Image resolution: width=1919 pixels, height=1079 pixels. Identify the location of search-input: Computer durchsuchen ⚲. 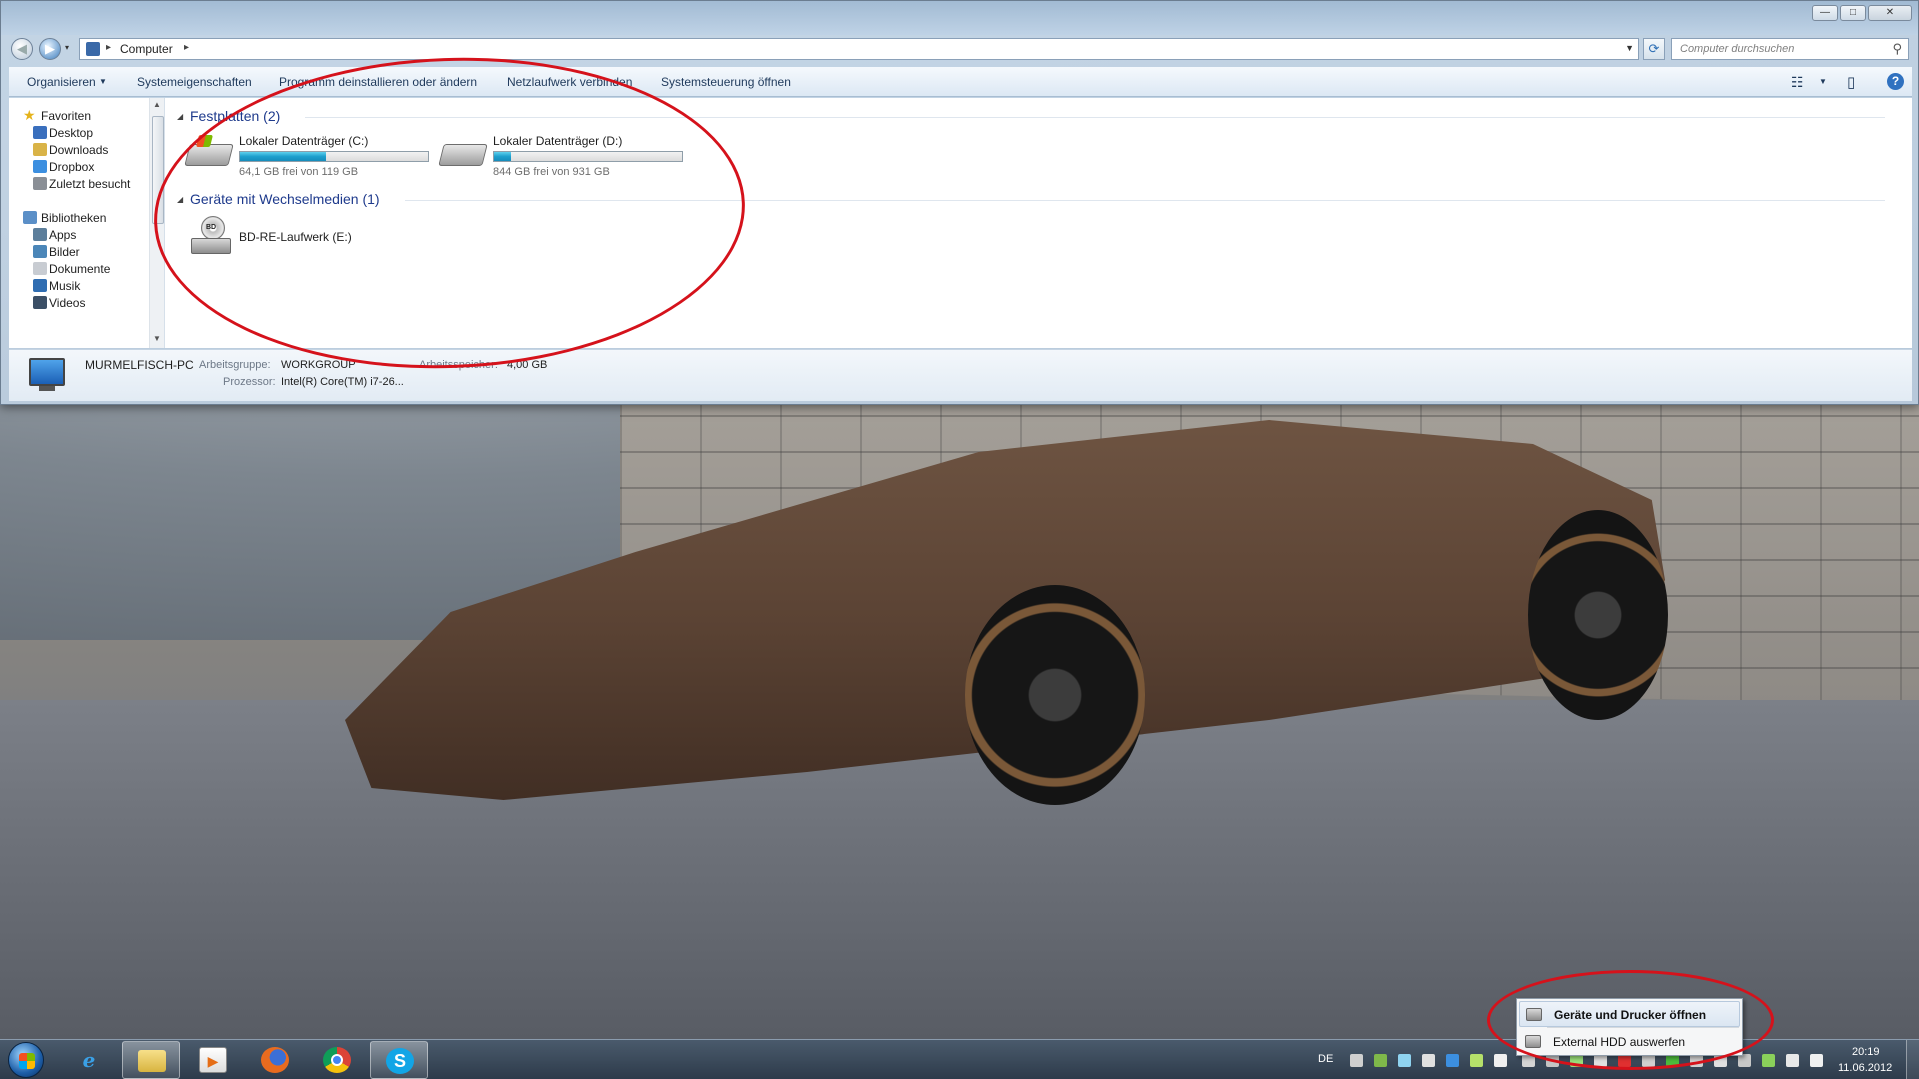
(1790, 49).